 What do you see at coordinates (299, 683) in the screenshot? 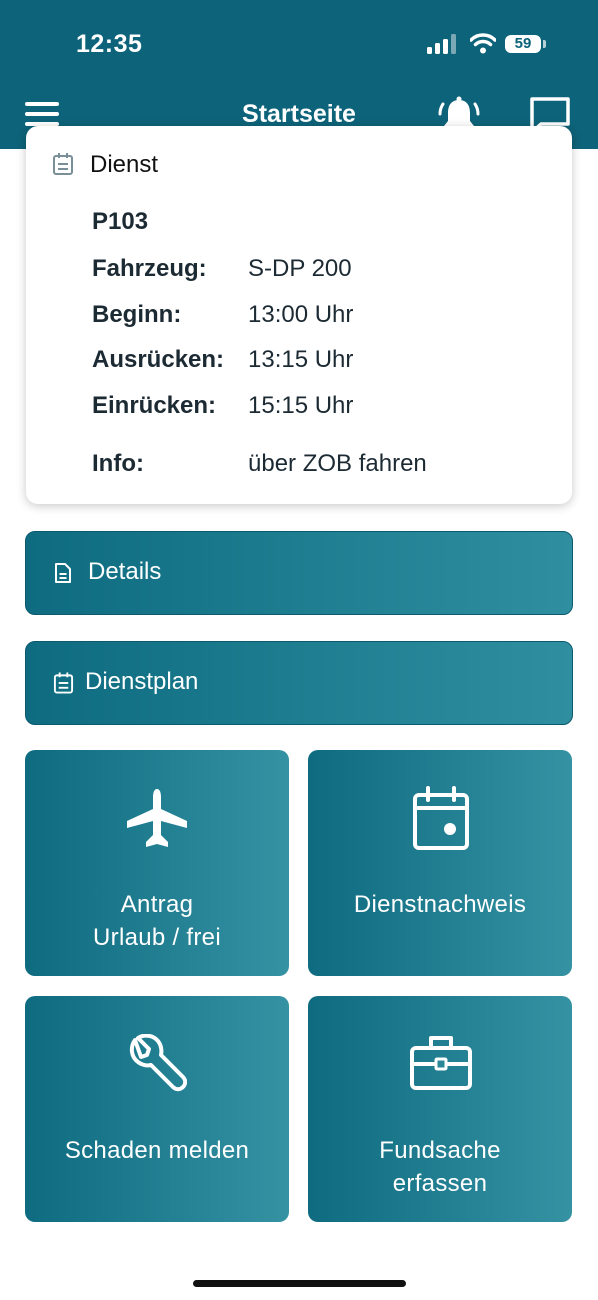
I see `dienstplan-button: Dienstplan` at bounding box center [299, 683].